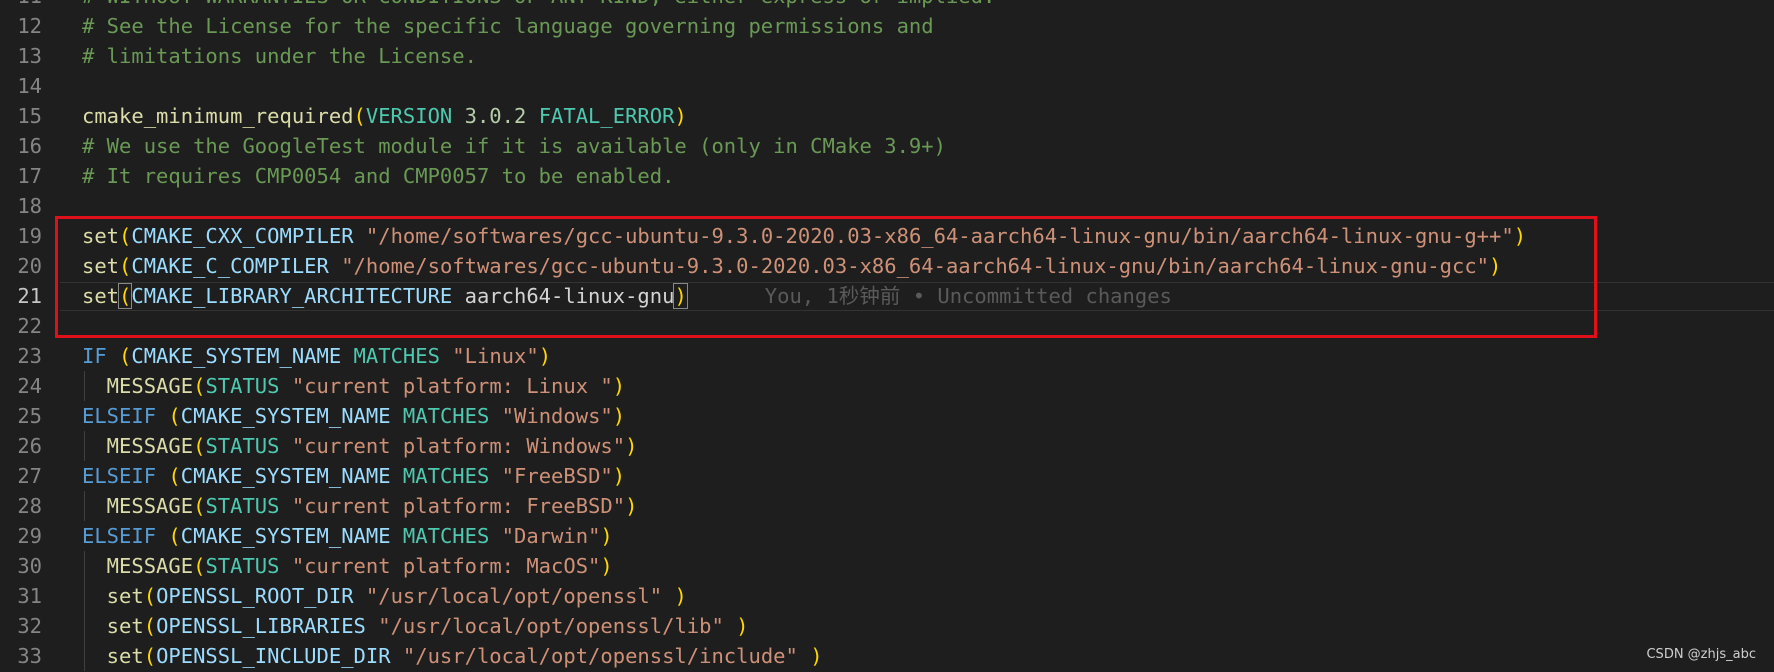  Describe the element at coordinates (1701, 654) in the screenshot. I see `watermark: CSDN @zhjs_abc` at that location.